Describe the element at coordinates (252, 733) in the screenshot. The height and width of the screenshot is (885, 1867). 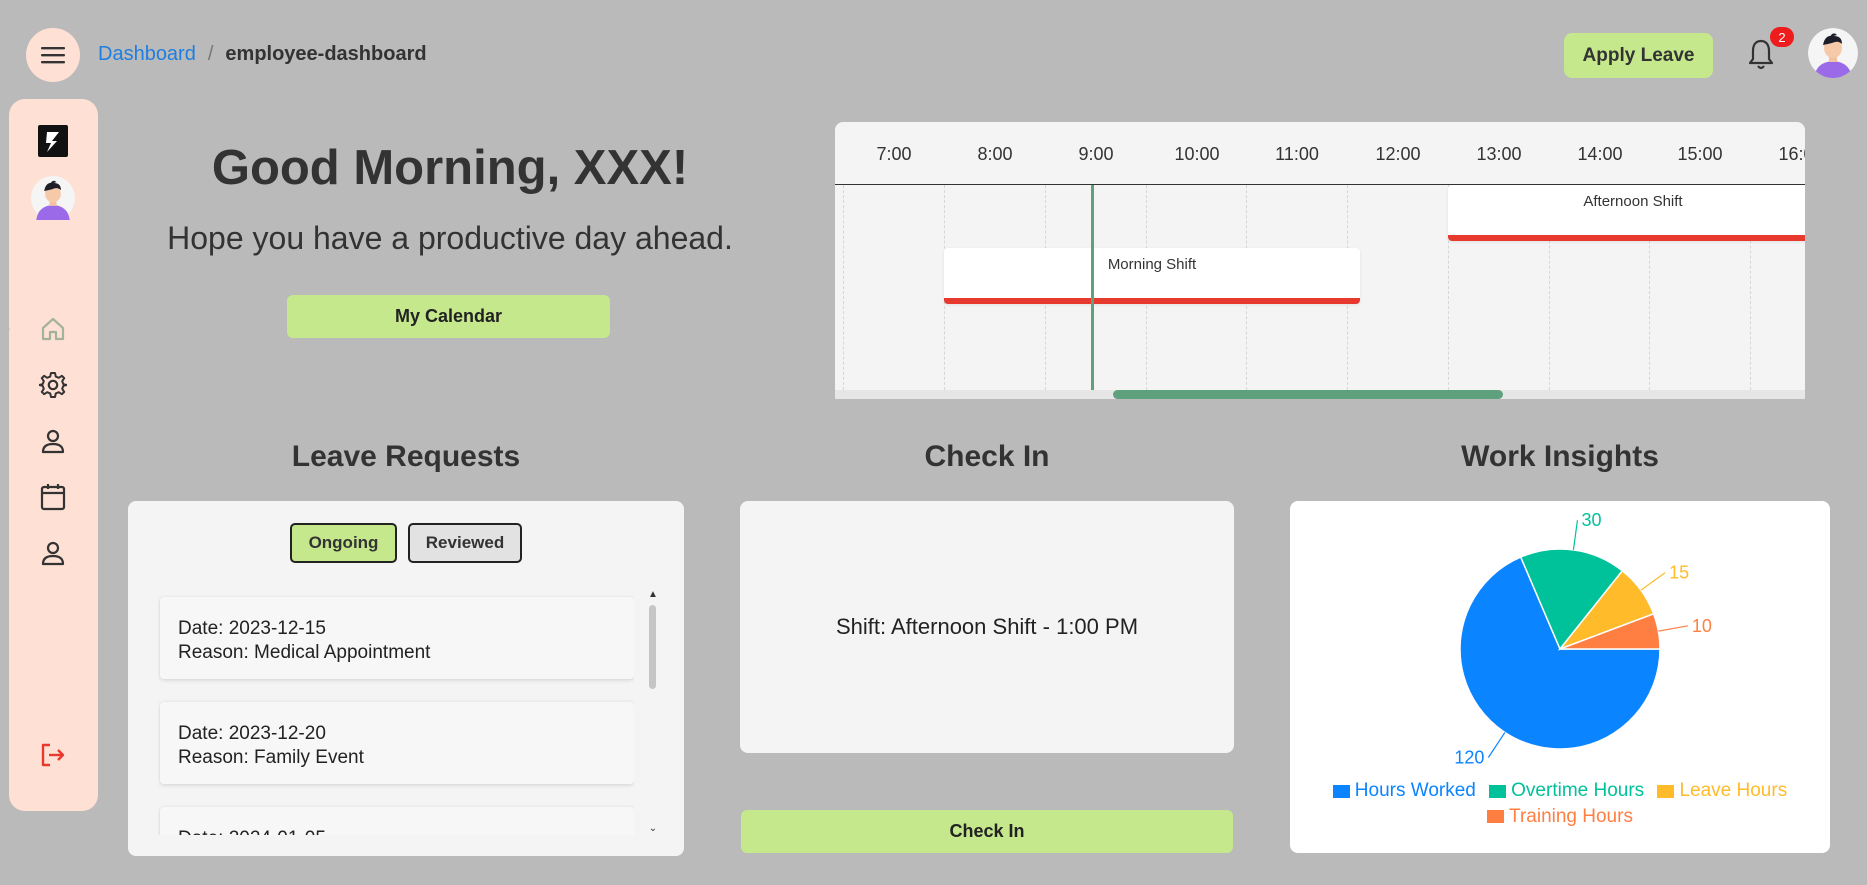
I see `leave-date: Date: 2023-12-20` at that location.